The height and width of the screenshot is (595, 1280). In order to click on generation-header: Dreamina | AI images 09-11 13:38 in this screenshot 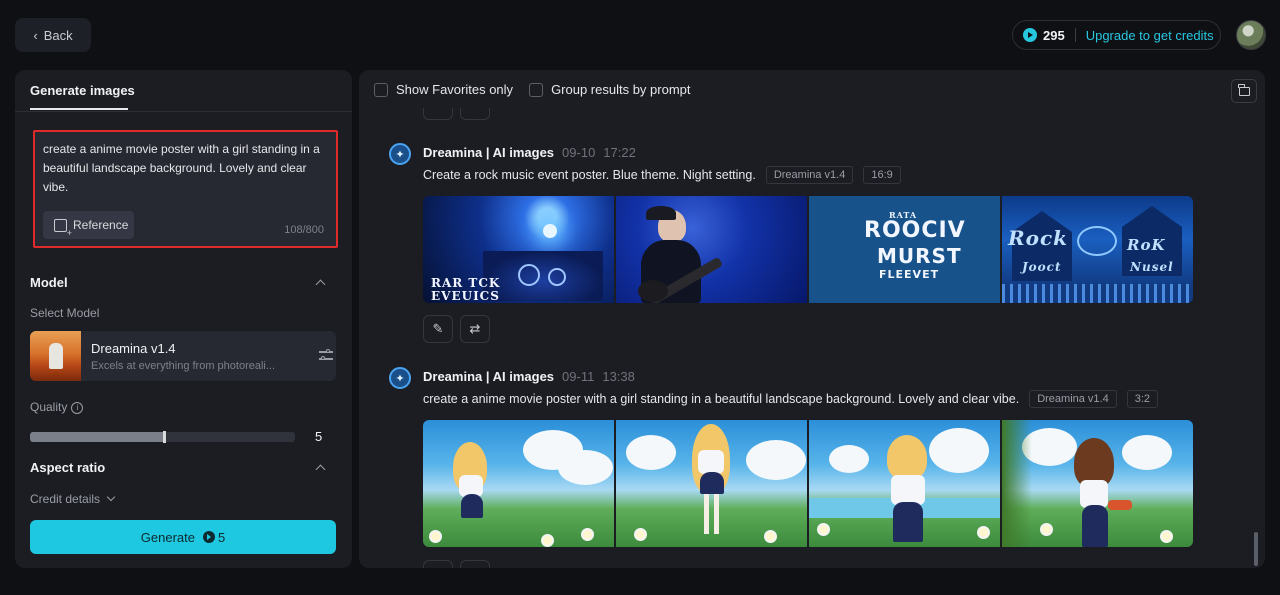, I will do `click(529, 376)`.